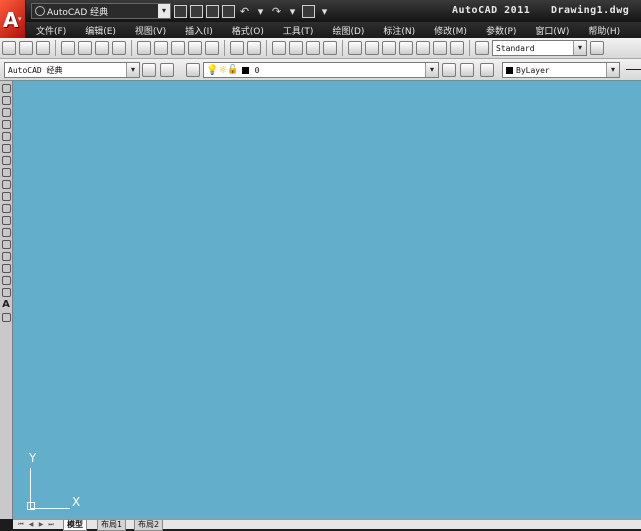 The height and width of the screenshot is (531, 641). Describe the element at coordinates (279, 48) in the screenshot. I see `pan-hand-icon` at that location.